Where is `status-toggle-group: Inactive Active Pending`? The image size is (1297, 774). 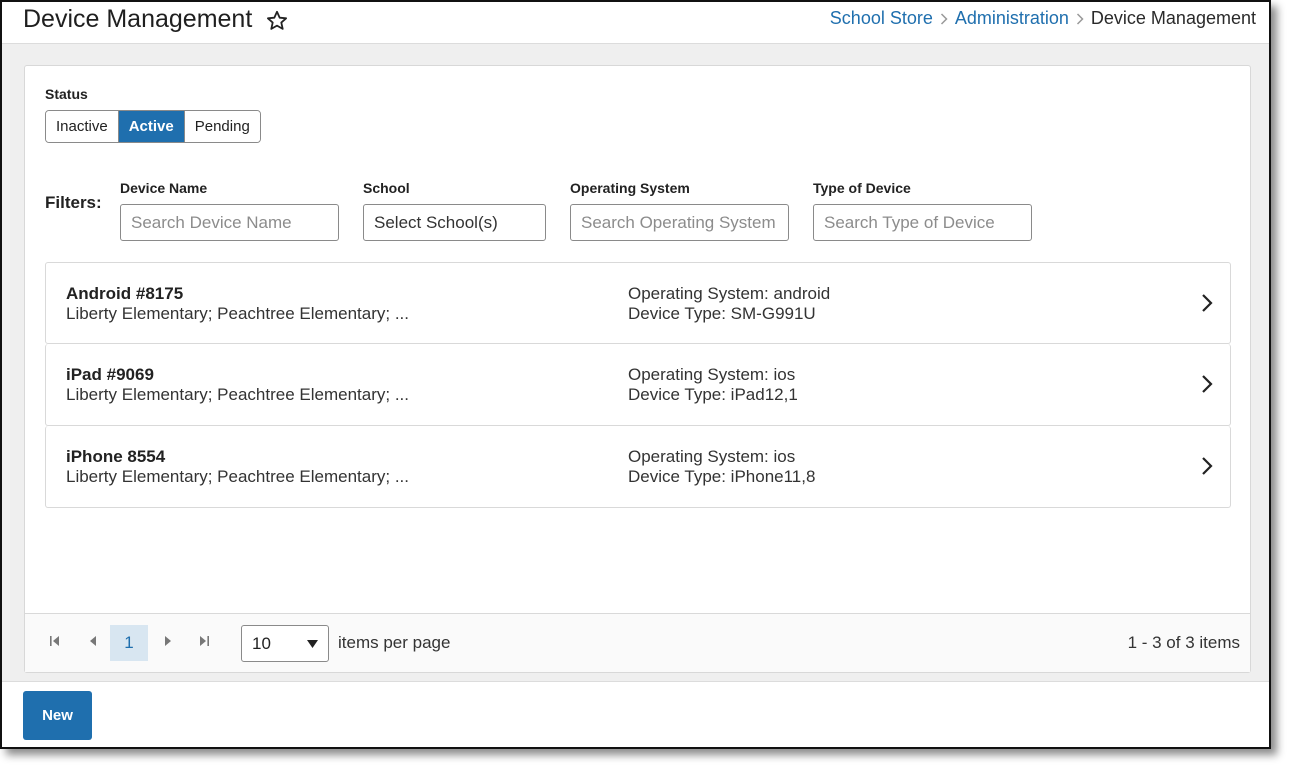
status-toggle-group: Inactive Active Pending is located at coordinates (153, 126).